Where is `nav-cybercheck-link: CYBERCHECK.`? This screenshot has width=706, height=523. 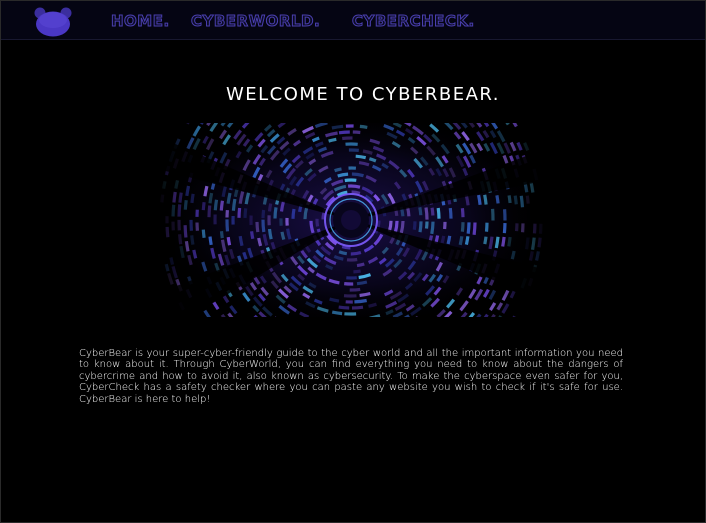 nav-cybercheck-link: CYBERCHECK. is located at coordinates (413, 21).